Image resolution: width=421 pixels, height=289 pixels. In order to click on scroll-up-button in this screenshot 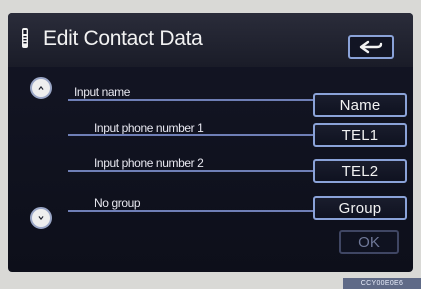, I will do `click(41, 88)`.